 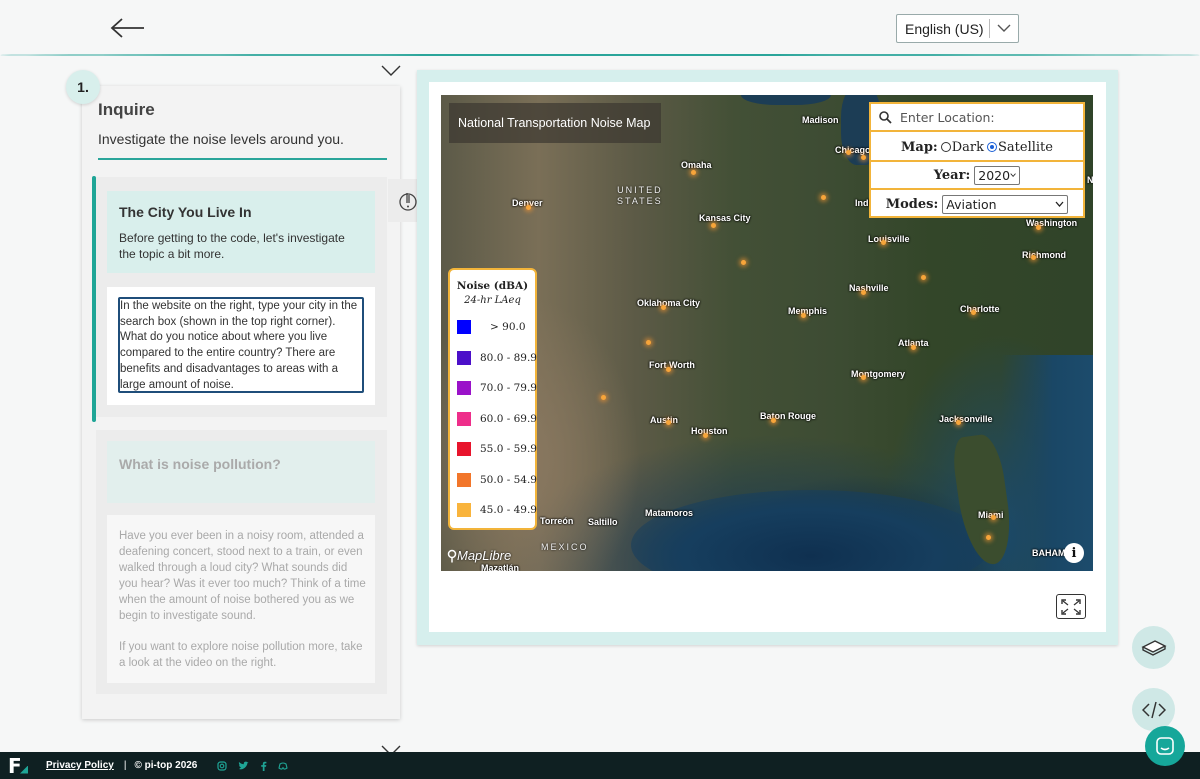 What do you see at coordinates (565, 547) in the screenshot?
I see `country-label-mexico: MEXICO` at bounding box center [565, 547].